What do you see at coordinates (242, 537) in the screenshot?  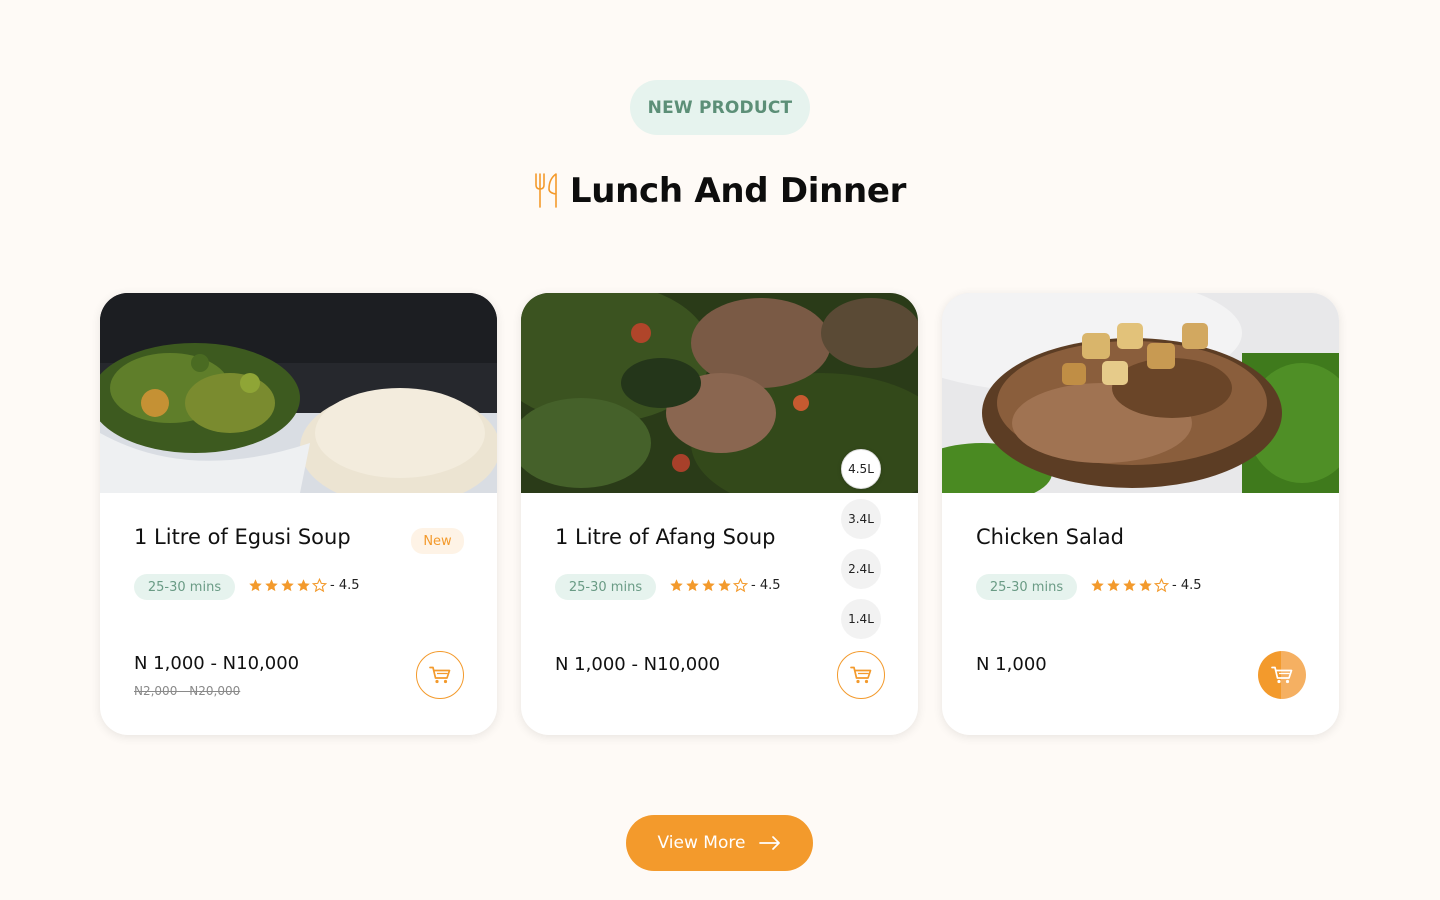 I see `product-title: 1 Litre of Egusi Soup` at bounding box center [242, 537].